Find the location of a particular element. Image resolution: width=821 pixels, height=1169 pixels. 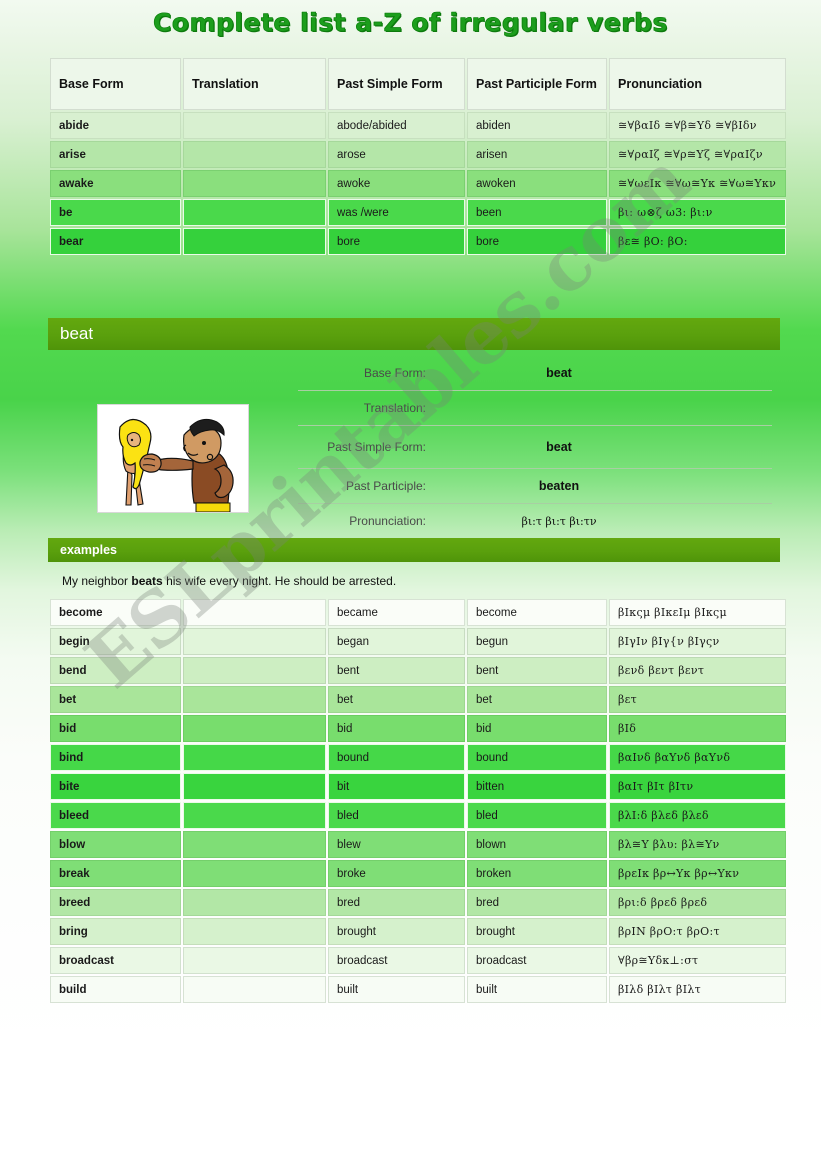

table-row: bleed bled bled βλΙ:δ βλεδ βλεδ is located at coordinates (418, 815).